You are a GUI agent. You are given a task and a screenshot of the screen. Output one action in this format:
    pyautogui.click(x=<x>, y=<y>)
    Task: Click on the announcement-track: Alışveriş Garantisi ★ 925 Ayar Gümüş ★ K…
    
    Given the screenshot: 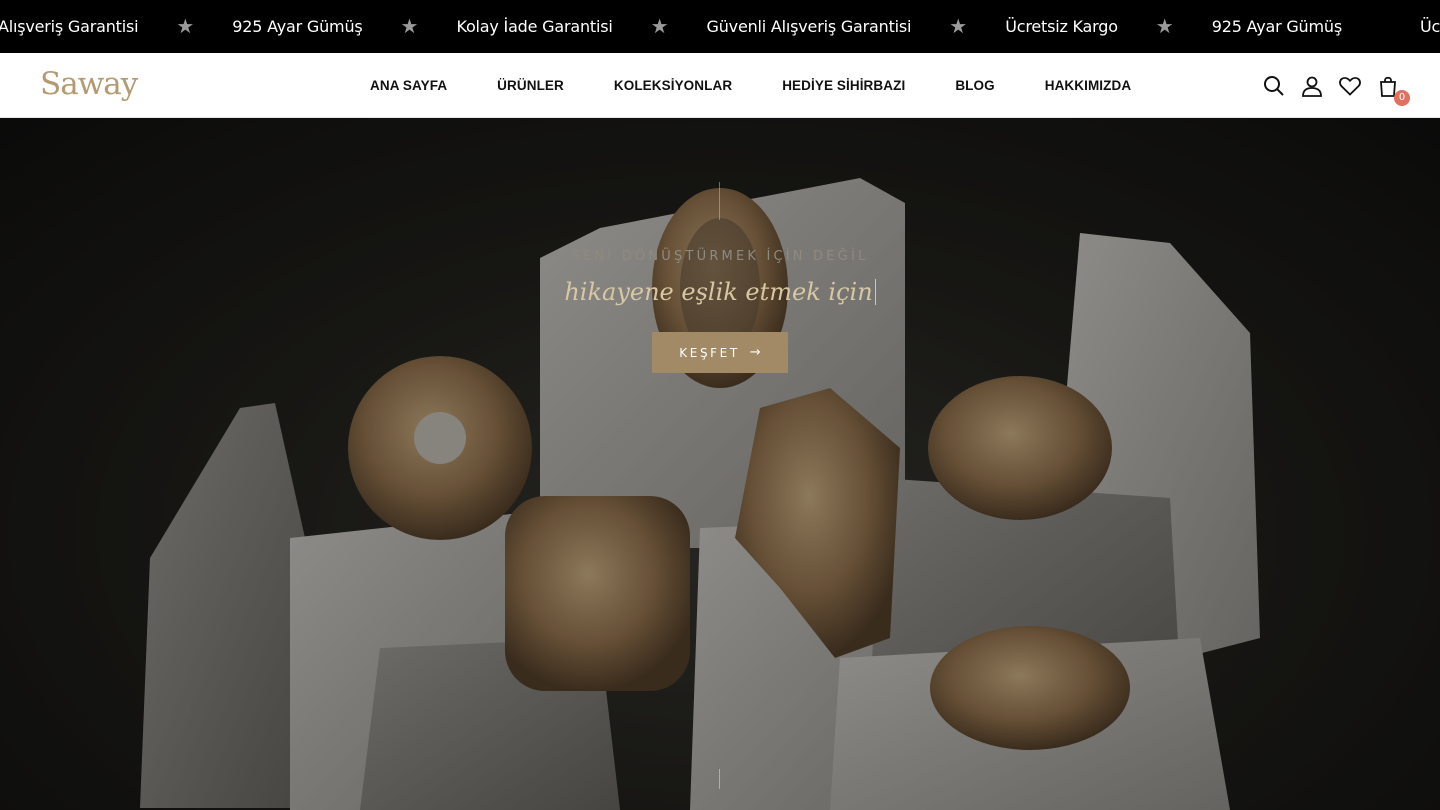 What is the action you would take?
    pyautogui.click(x=720, y=26)
    